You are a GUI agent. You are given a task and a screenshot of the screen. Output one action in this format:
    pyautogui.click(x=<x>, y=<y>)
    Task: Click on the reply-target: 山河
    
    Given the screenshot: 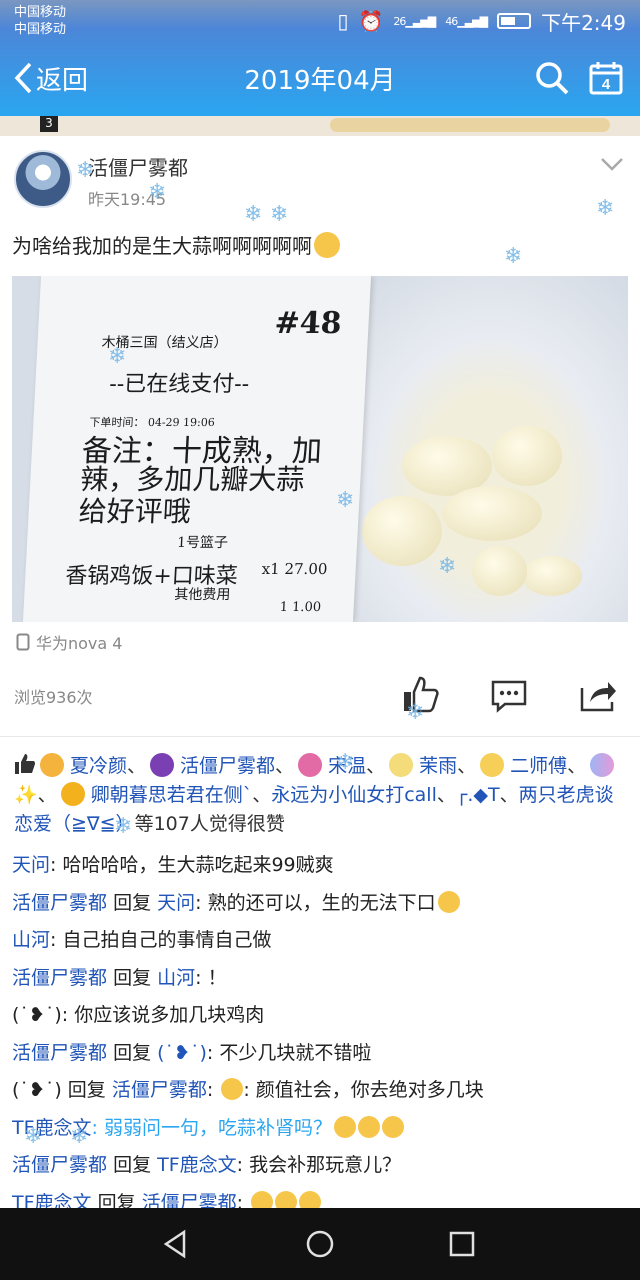 What is the action you would take?
    pyautogui.click(x=176, y=978)
    